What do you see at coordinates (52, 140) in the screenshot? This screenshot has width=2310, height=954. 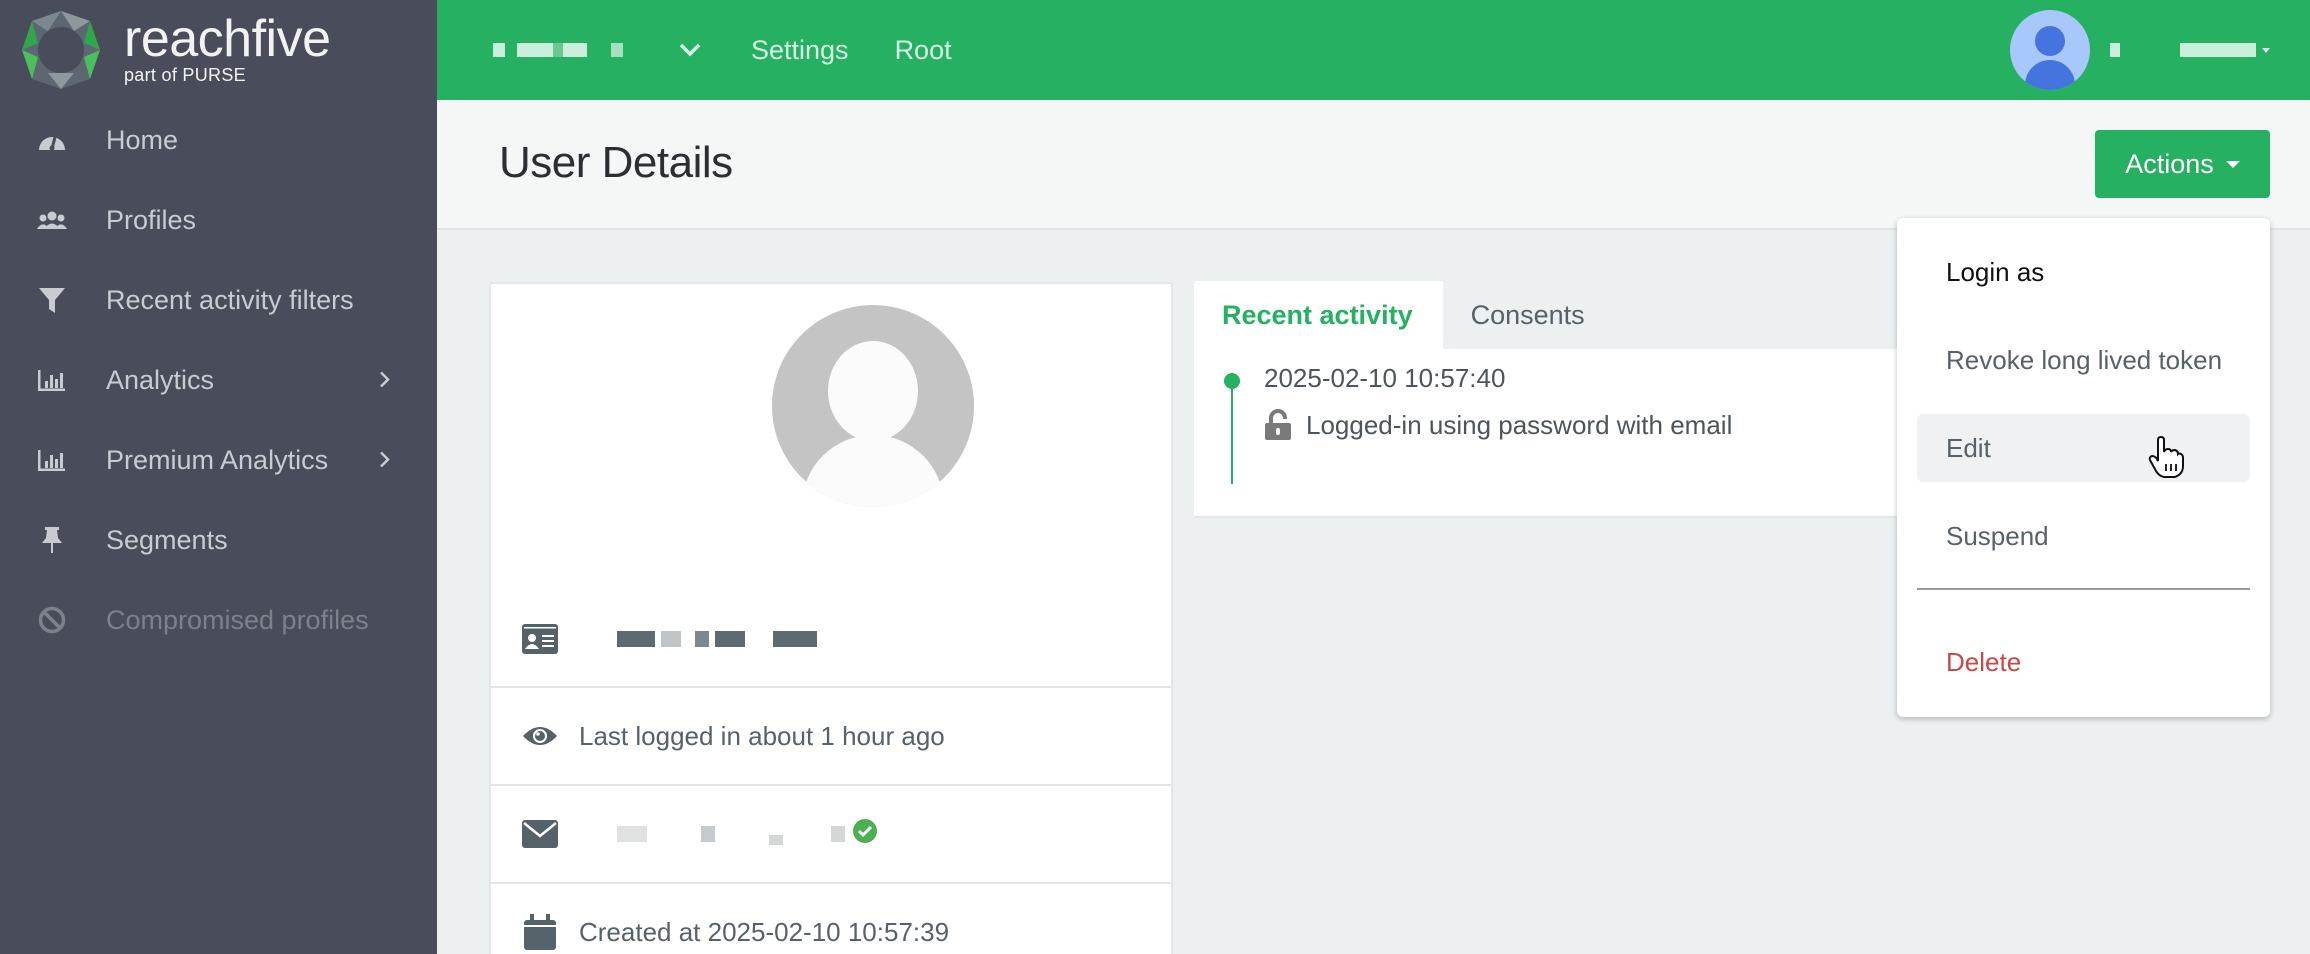 I see `dashboard-gauge-icon` at bounding box center [52, 140].